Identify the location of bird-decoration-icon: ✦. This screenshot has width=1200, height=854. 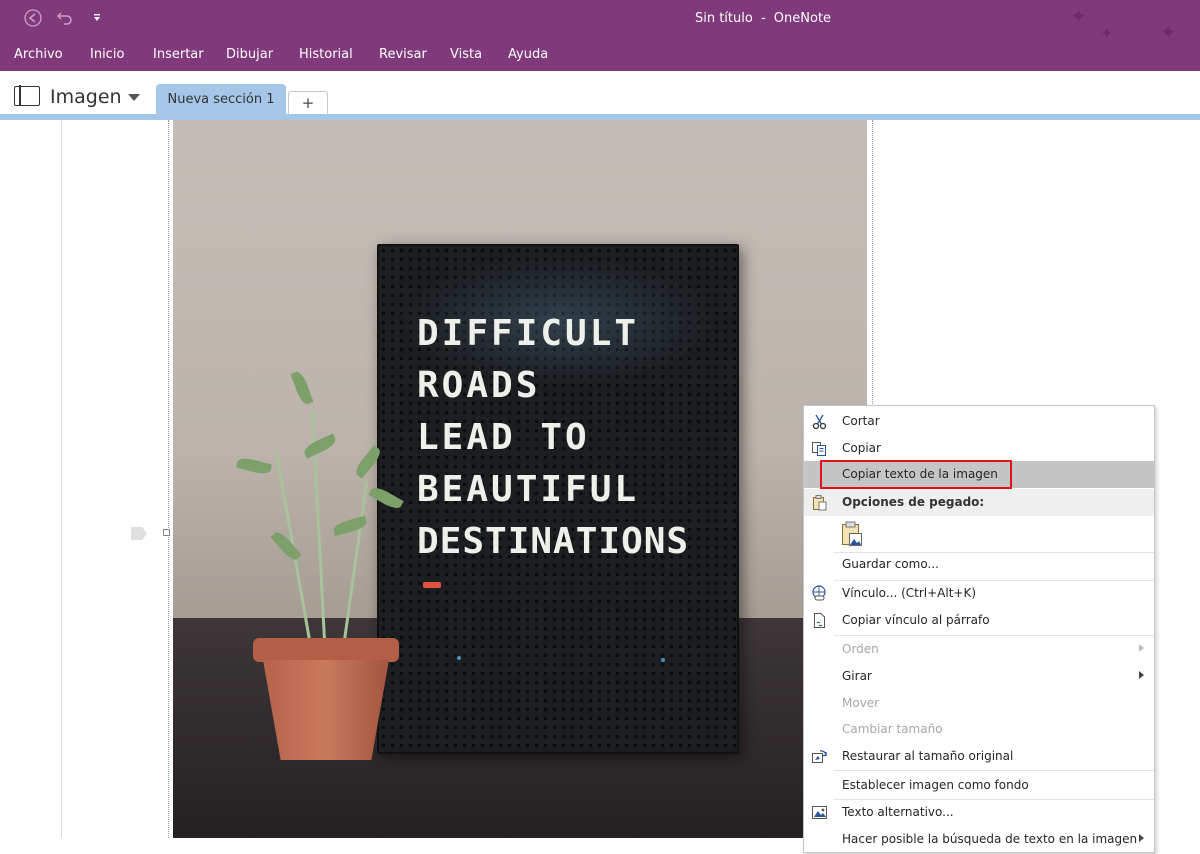
(1078, 16).